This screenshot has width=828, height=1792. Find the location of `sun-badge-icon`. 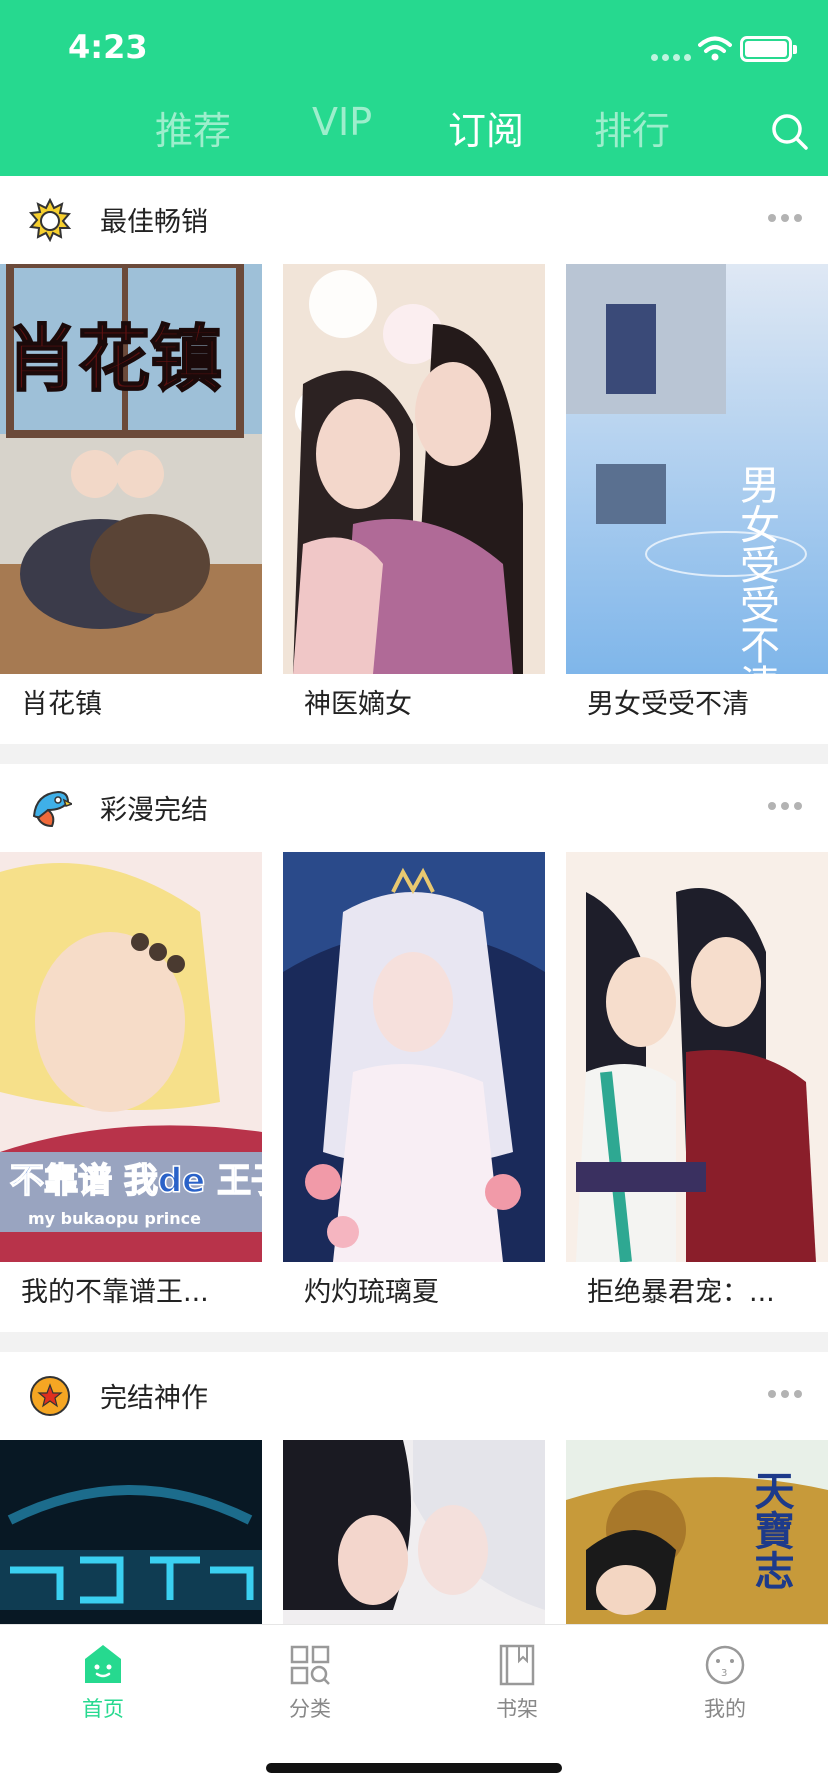

sun-badge-icon is located at coordinates (50, 220).